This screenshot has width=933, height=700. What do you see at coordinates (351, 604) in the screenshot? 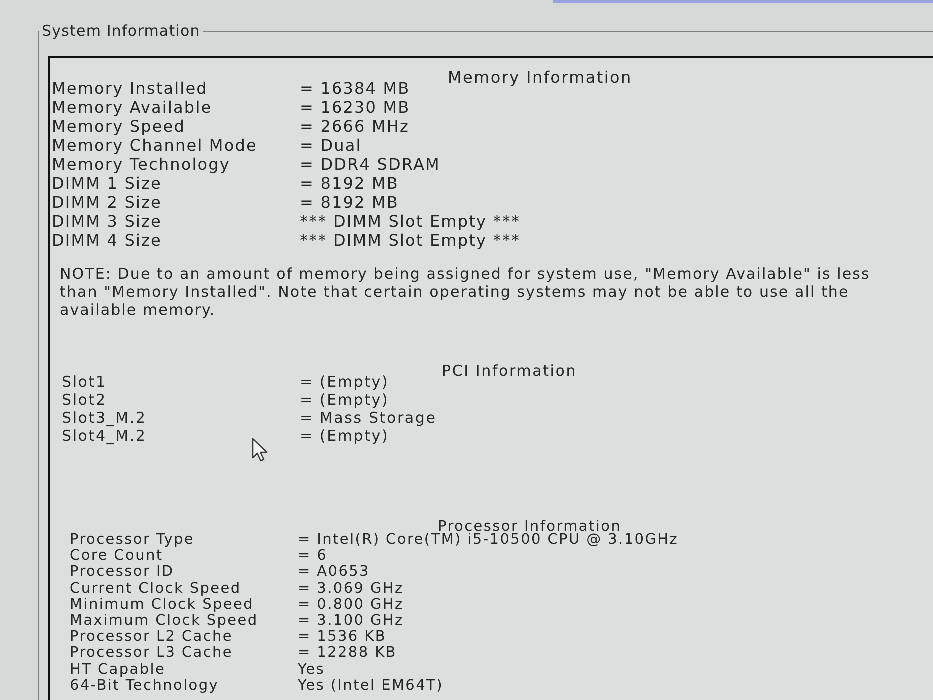
I see `field-value: = 0.800 GHz` at bounding box center [351, 604].